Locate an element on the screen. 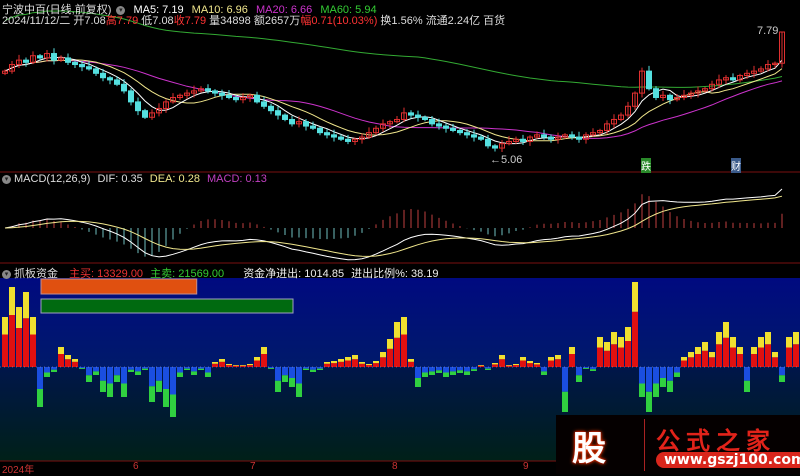 The width and height of the screenshot is (800, 476). fund-title: 抓板资金 is located at coordinates (36, 274).